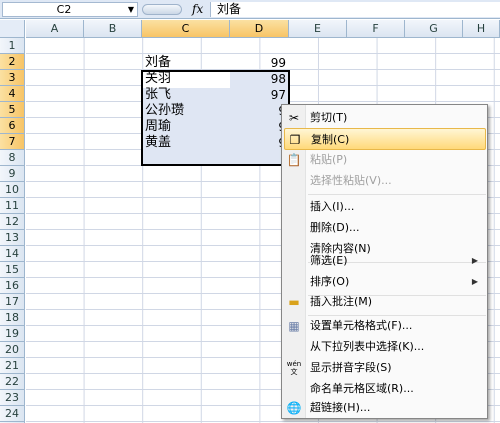 Image resolution: width=500 pixels, height=423 pixels. Describe the element at coordinates (12, 110) in the screenshot. I see `row-header: 5` at that location.